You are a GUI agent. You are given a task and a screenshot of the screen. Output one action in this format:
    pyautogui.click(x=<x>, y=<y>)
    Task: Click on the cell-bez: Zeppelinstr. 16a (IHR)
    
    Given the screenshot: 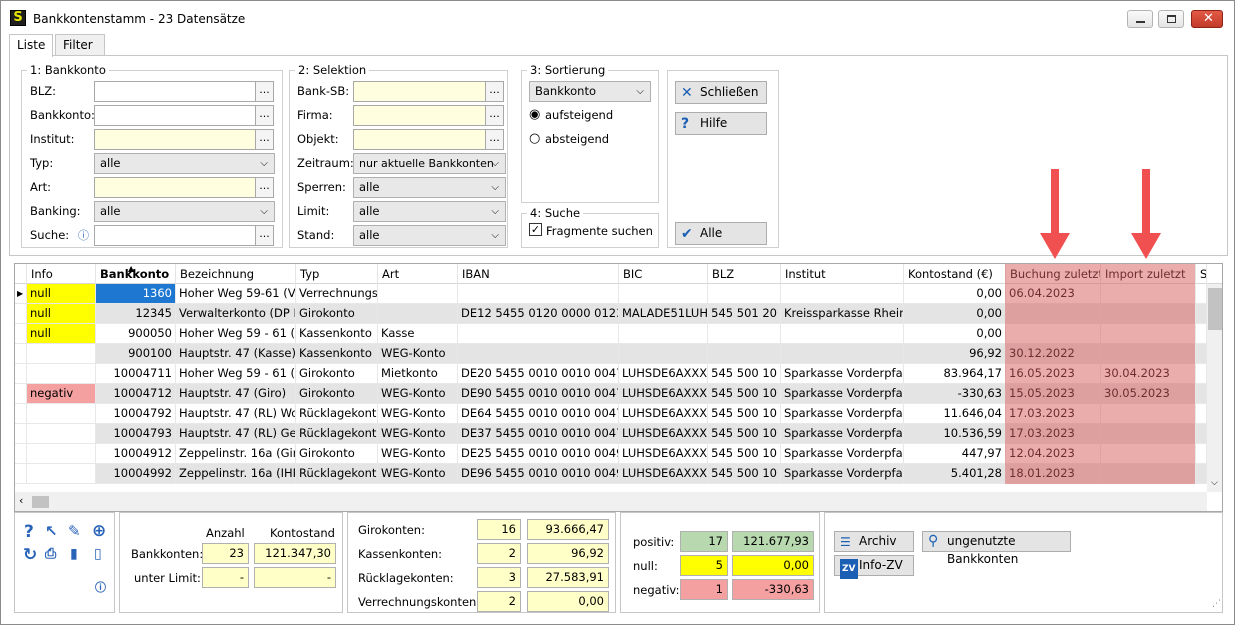 What is the action you would take?
    pyautogui.click(x=236, y=474)
    